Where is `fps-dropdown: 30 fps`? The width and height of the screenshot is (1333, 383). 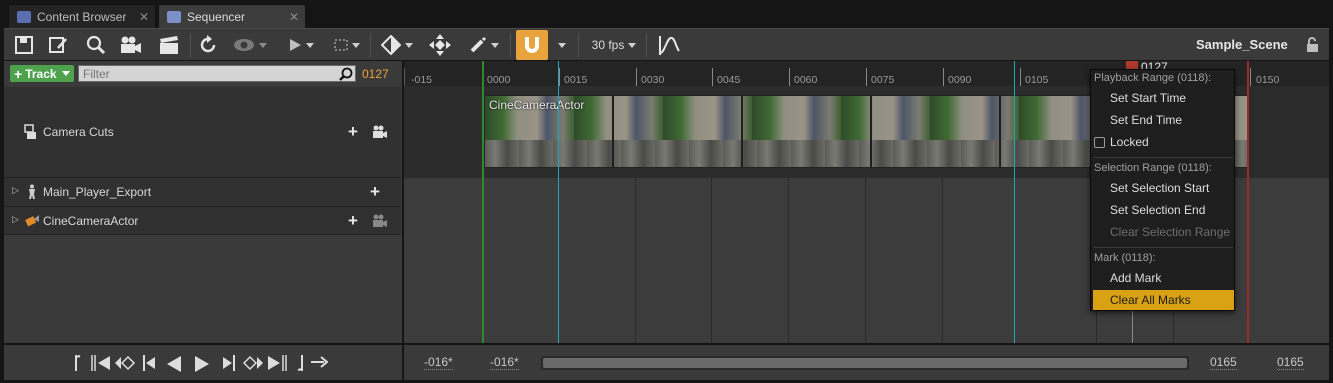
fps-dropdown: 30 fps is located at coordinates (614, 45).